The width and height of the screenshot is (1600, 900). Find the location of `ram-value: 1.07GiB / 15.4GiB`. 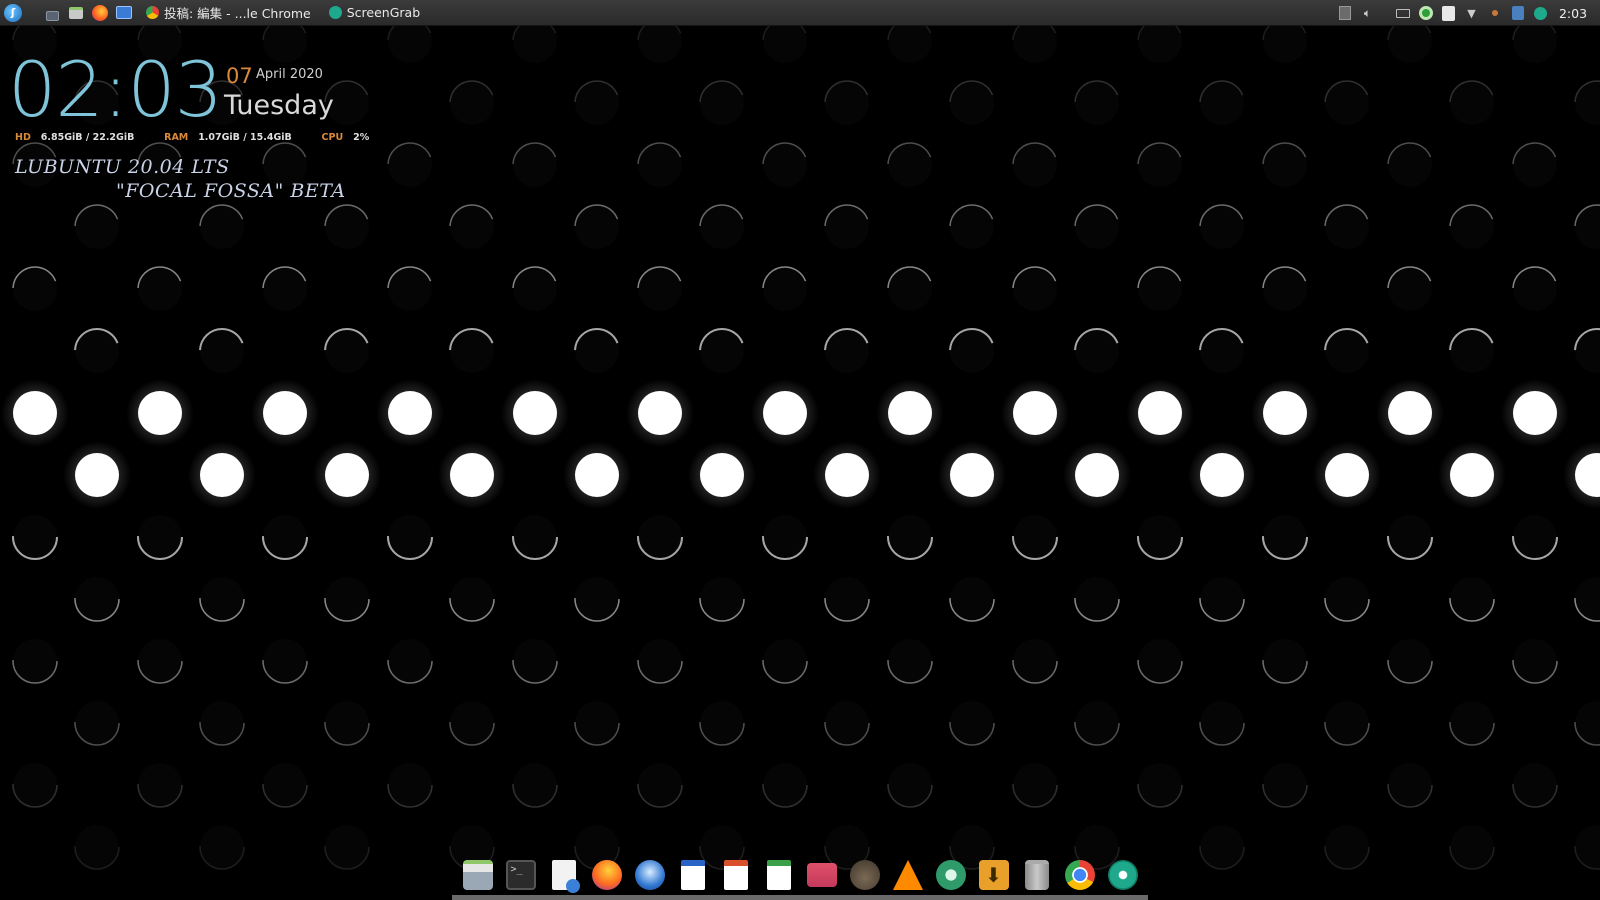

ram-value: 1.07GiB / 15.4GiB is located at coordinates (245, 137).